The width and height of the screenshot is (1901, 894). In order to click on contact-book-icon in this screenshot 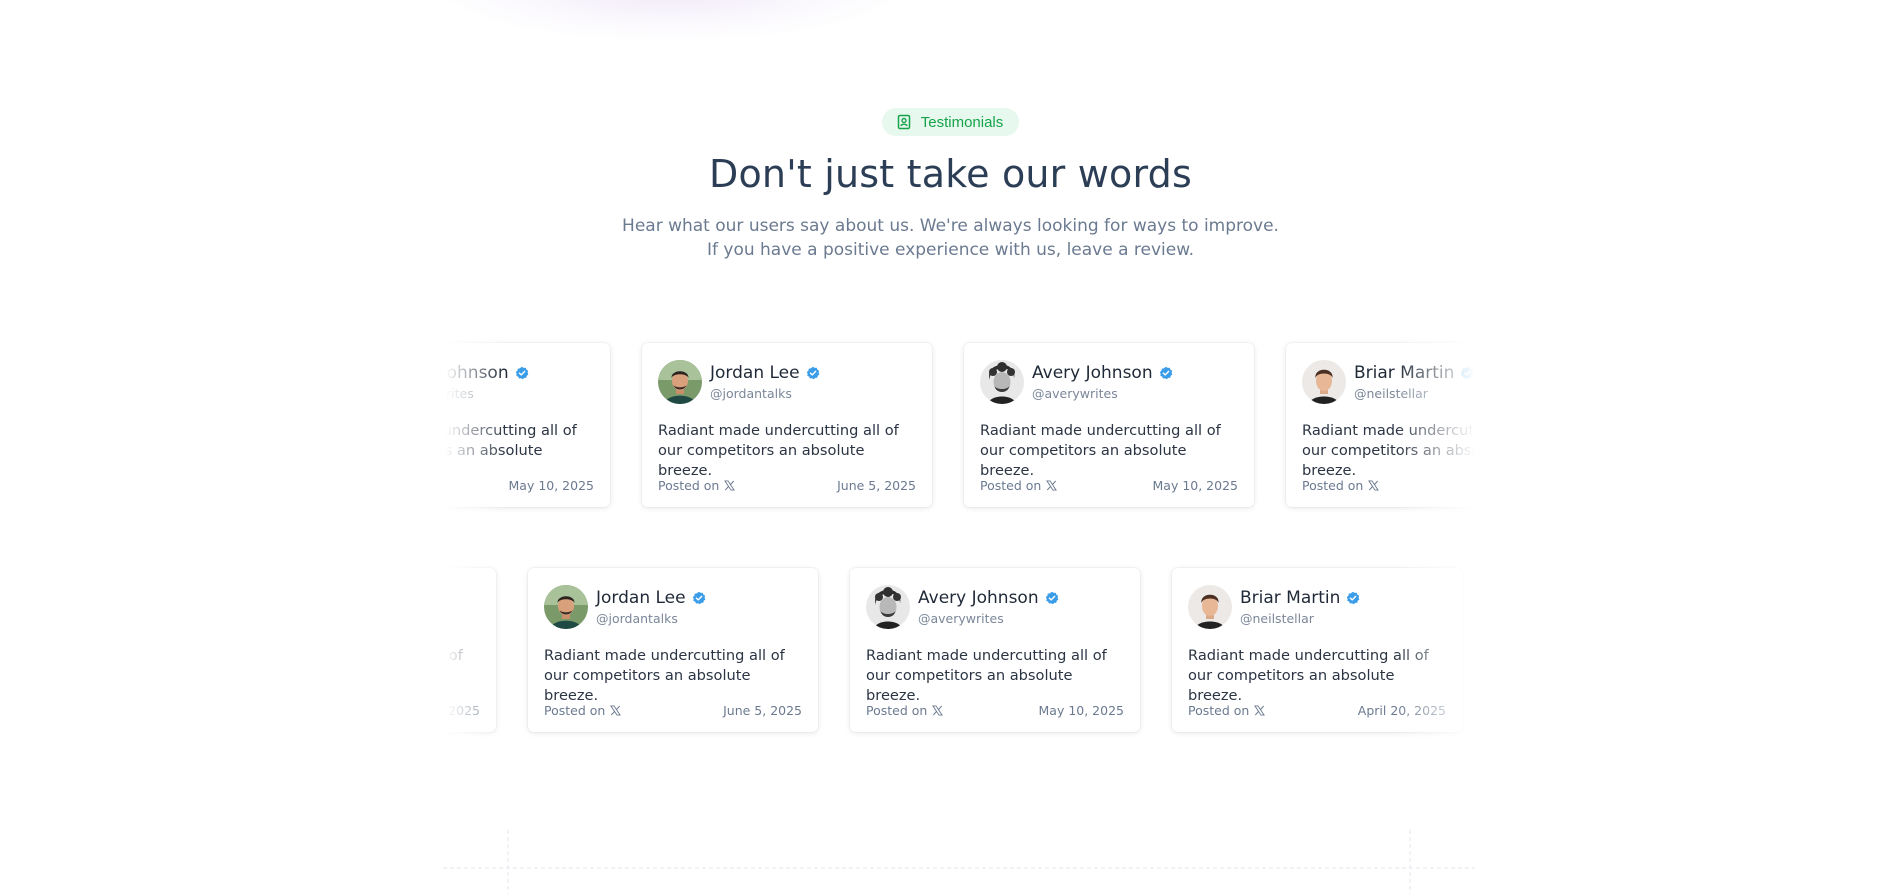, I will do `click(903, 122)`.